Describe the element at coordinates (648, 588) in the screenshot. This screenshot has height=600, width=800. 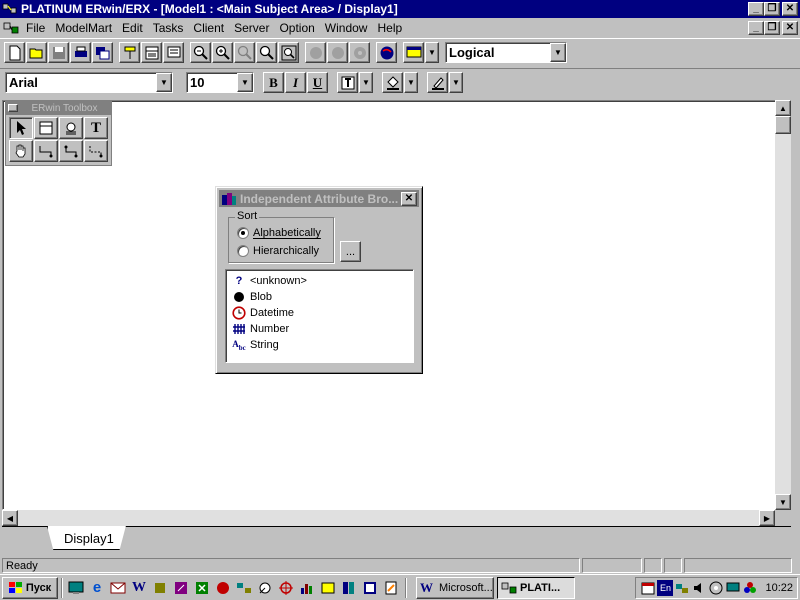
I see `tray-app-icon` at that location.